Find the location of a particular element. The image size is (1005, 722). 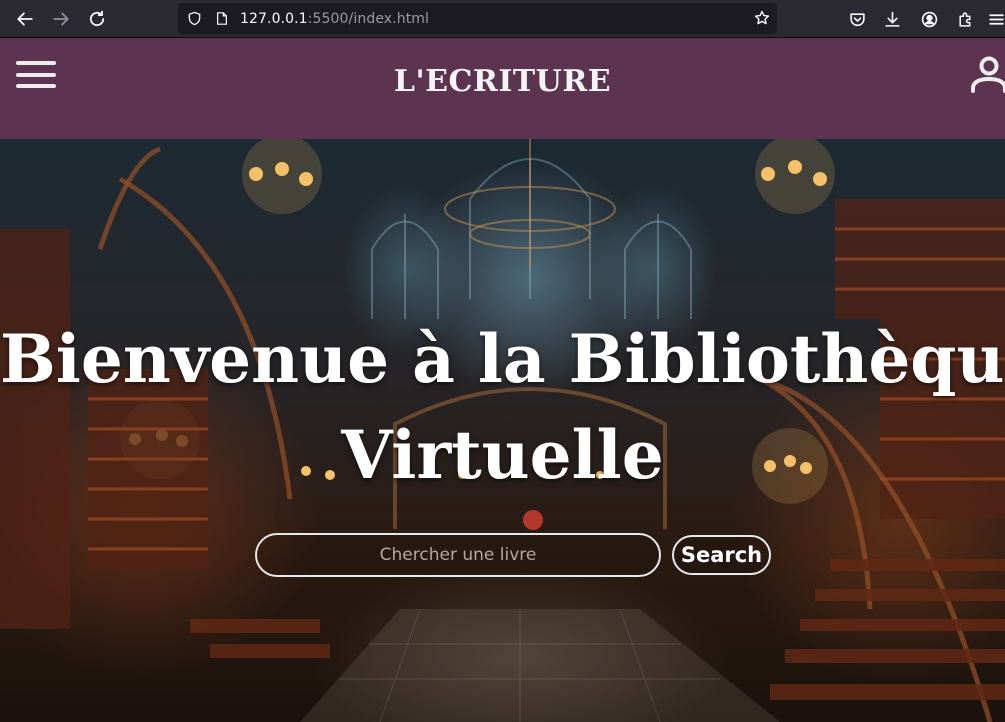

reload-icon is located at coordinates (97, 19).